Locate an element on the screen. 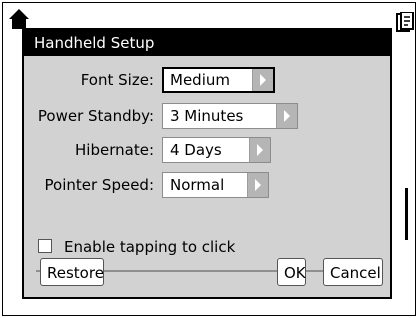 This screenshot has width=420, height=318. pointer-speed-row: Pointer Speed: Normal is located at coordinates (207, 185).